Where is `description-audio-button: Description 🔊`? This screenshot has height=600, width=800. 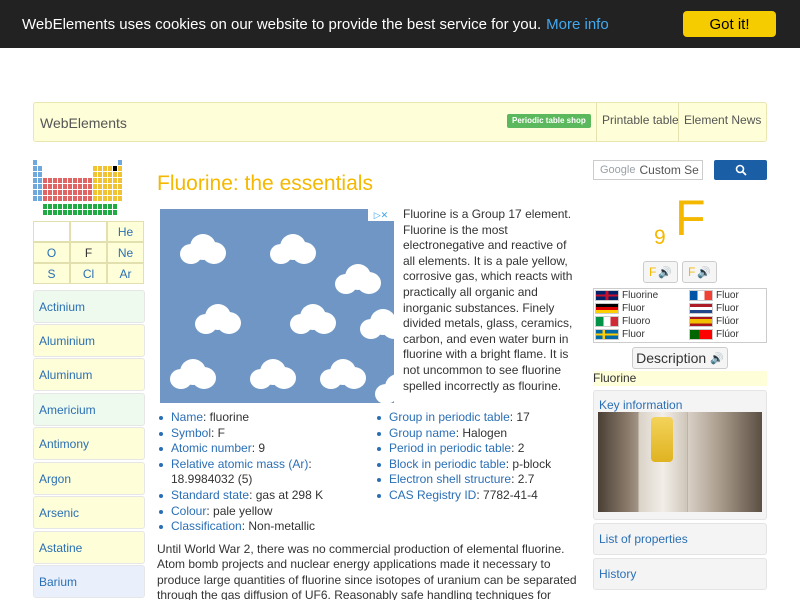 description-audio-button: Description 🔊 is located at coordinates (680, 358).